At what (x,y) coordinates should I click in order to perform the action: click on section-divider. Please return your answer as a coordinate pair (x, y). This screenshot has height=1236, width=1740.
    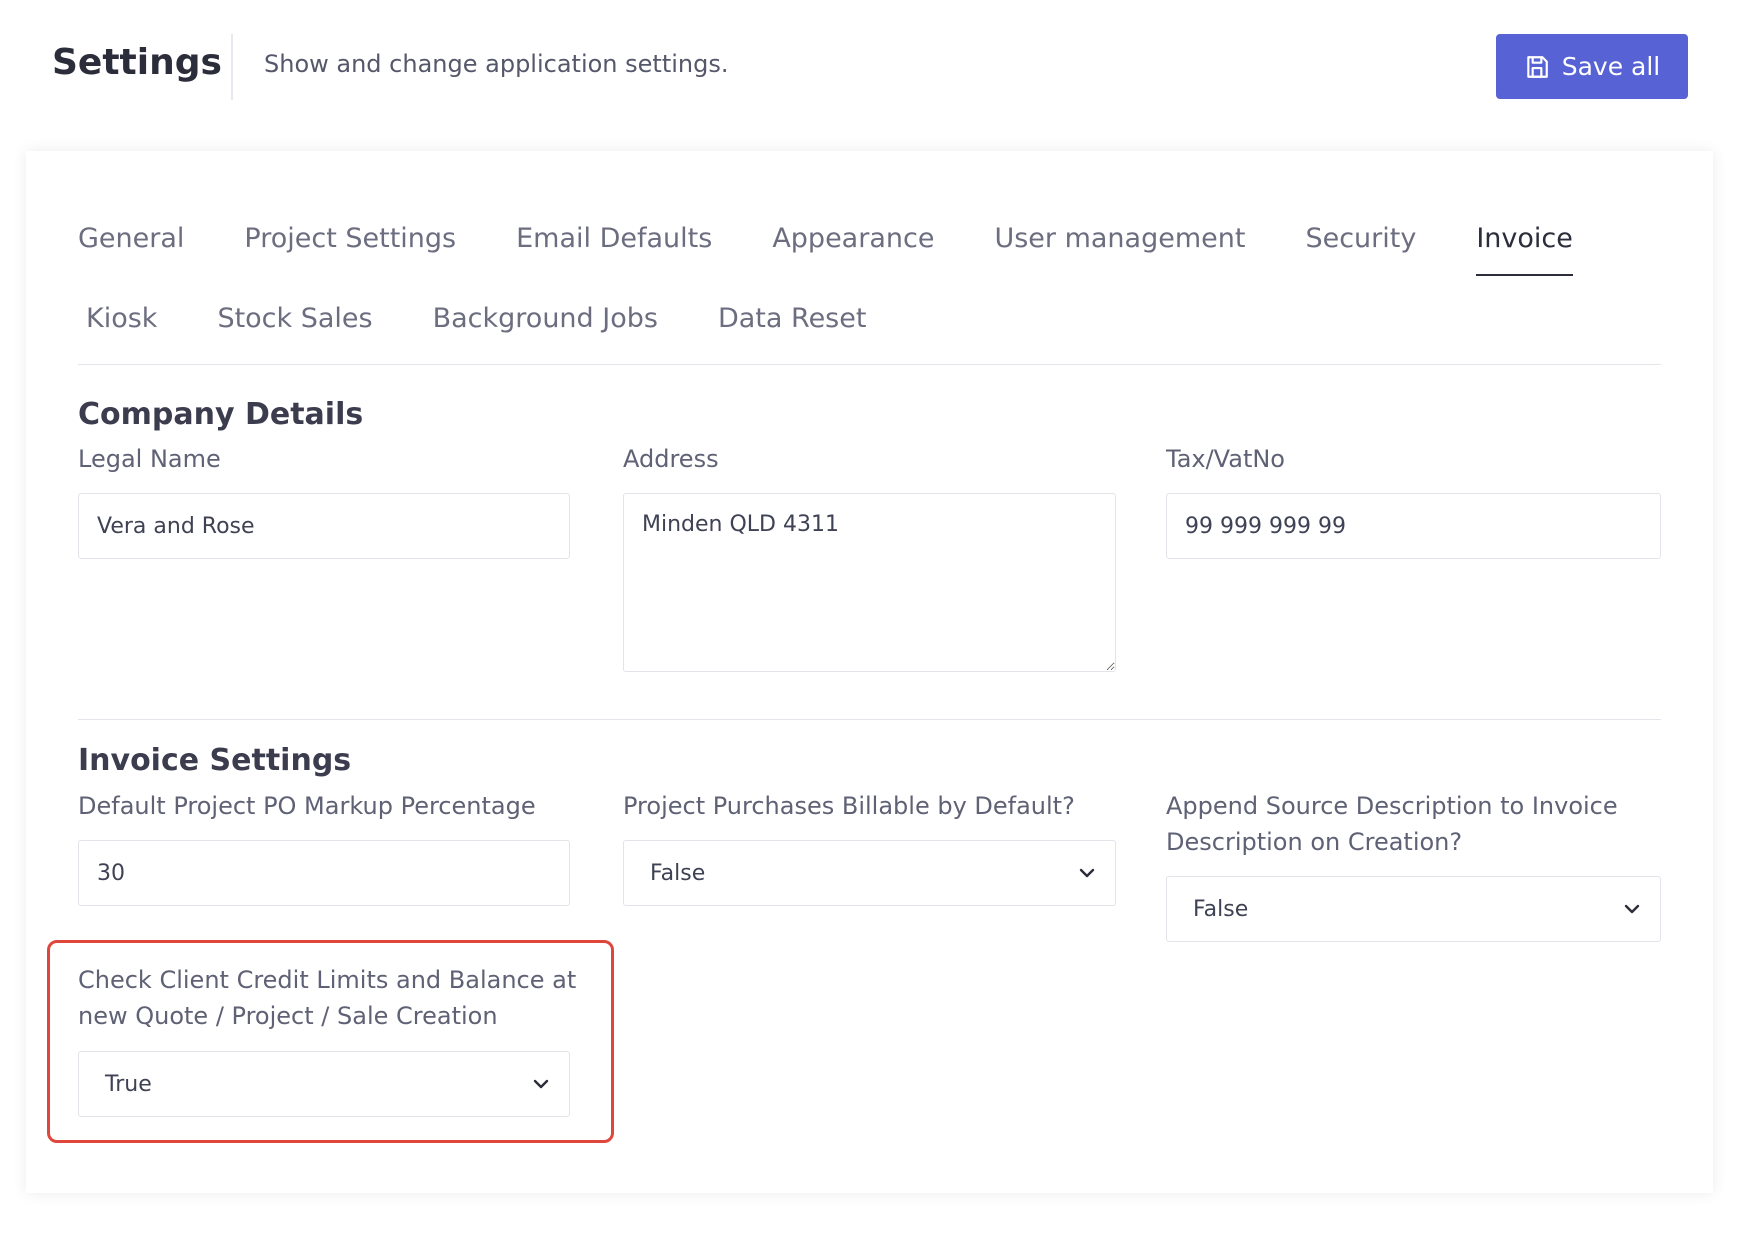
    Looking at the image, I should click on (869, 719).